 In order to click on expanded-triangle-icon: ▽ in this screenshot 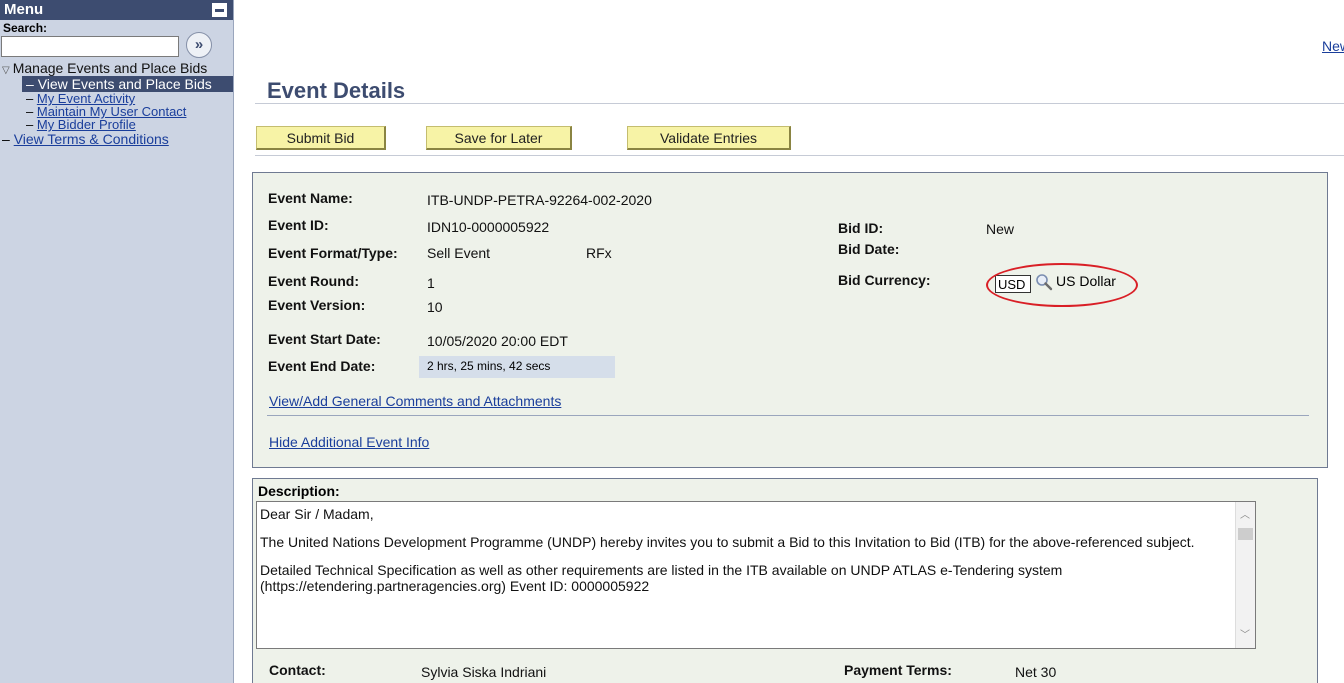, I will do `click(6, 70)`.